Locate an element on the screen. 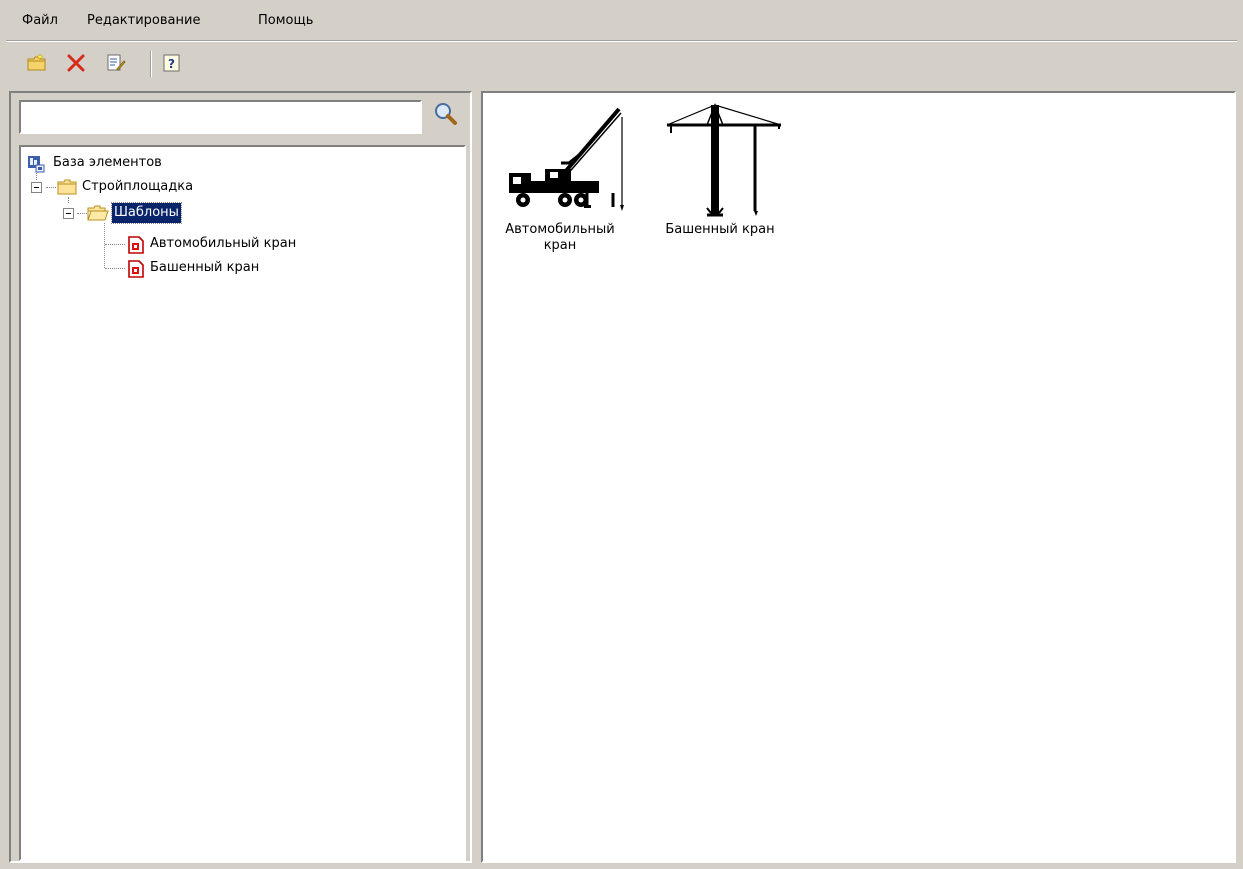  tree-node-label: Стройплощадка is located at coordinates (138, 186).